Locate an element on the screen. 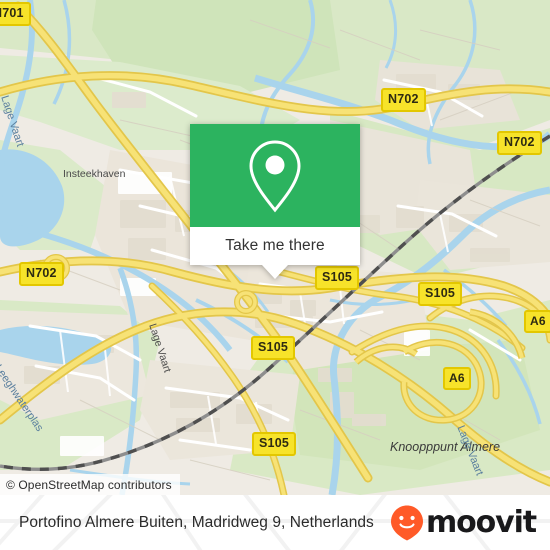 Image resolution: width=550 pixels, height=550 pixels. moovit-logo: moovit is located at coordinates (463, 523).